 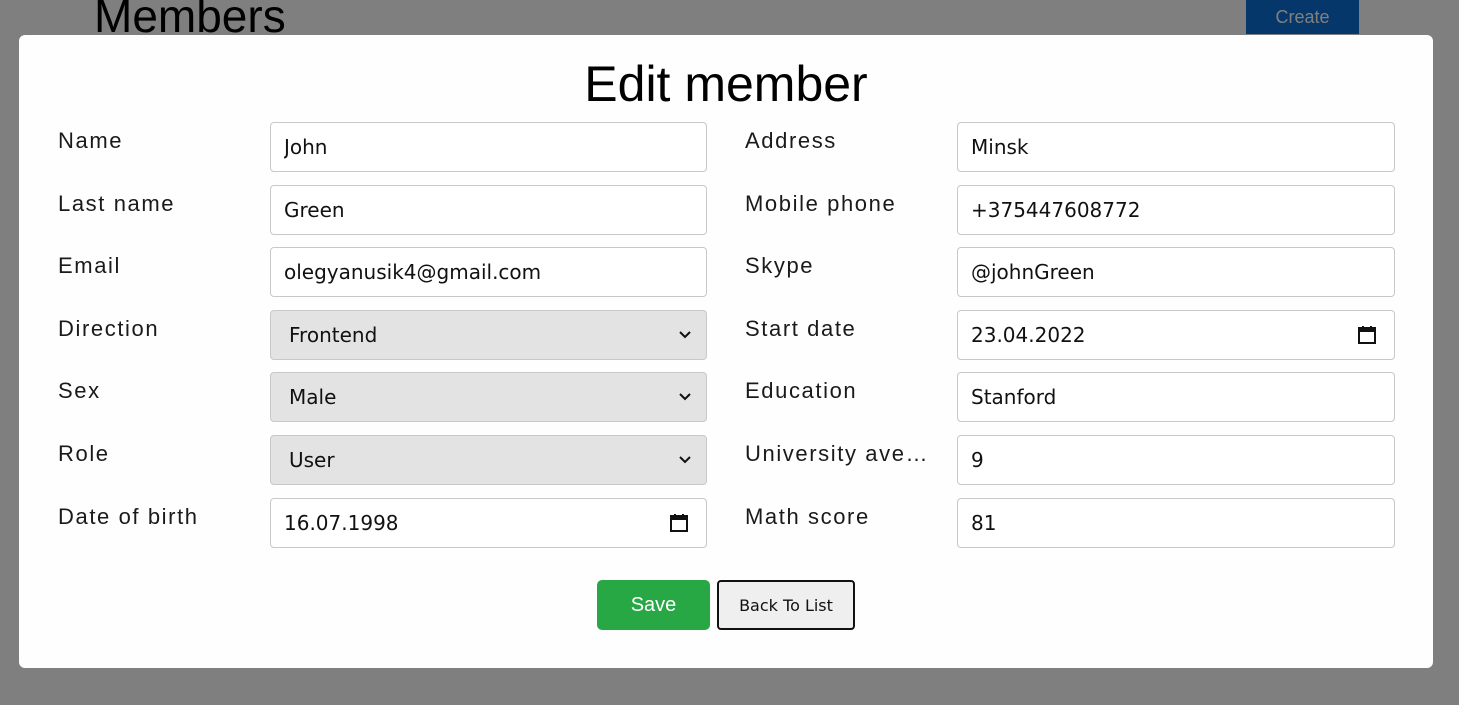 I want to click on address-input: Minsk, so click(x=1176, y=147).